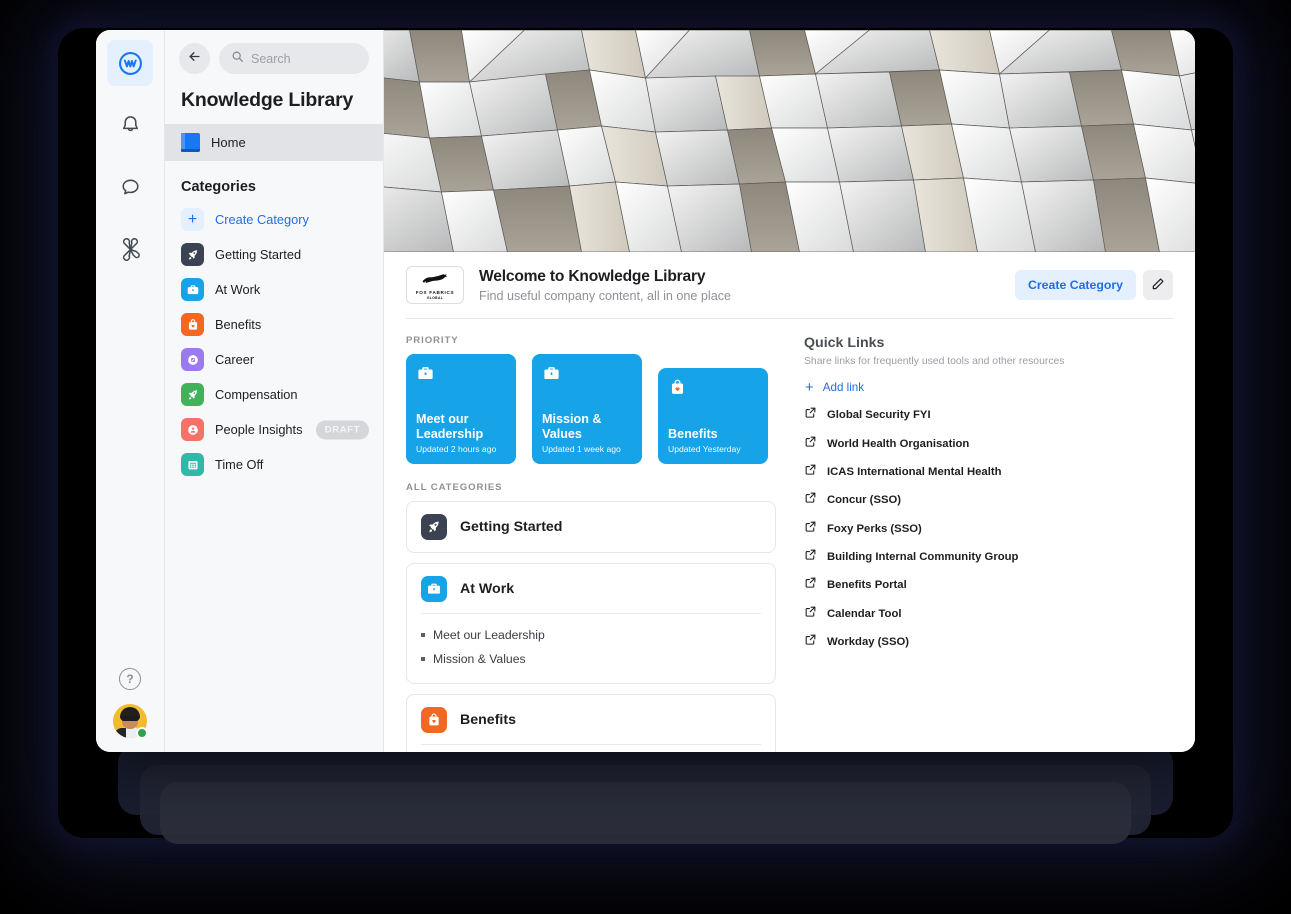  What do you see at coordinates (988, 500) in the screenshot?
I see `quick-link-item: Concur (SSO)` at bounding box center [988, 500].